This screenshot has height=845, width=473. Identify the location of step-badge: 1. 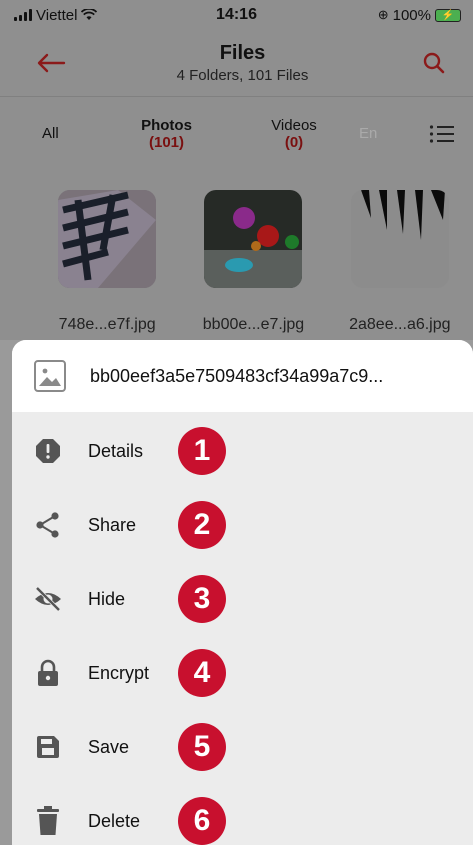
(202, 451).